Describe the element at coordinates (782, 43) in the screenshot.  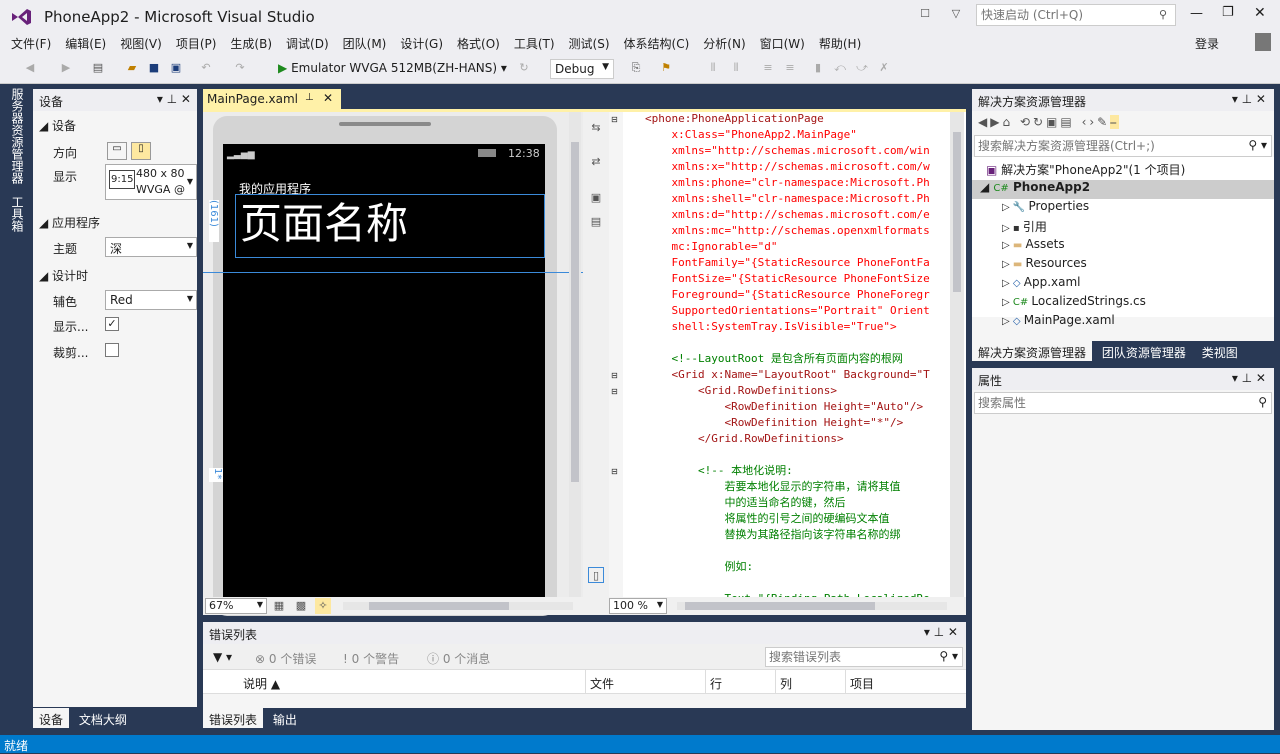
I see `menu-item-13: 窗口(W)` at that location.